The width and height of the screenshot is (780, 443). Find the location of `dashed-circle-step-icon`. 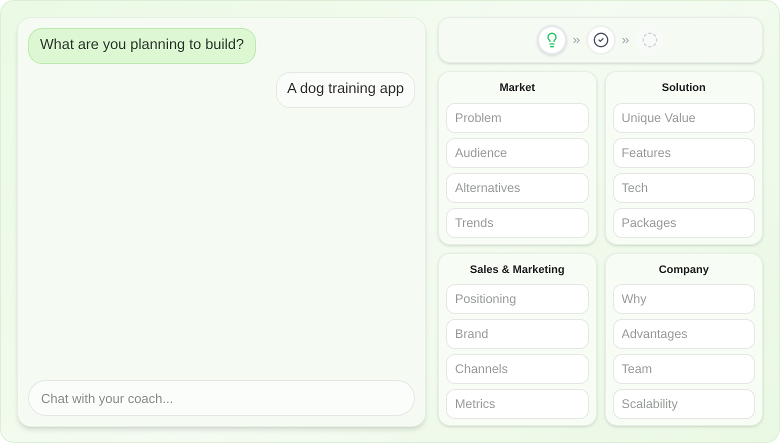

dashed-circle-step-icon is located at coordinates (649, 40).